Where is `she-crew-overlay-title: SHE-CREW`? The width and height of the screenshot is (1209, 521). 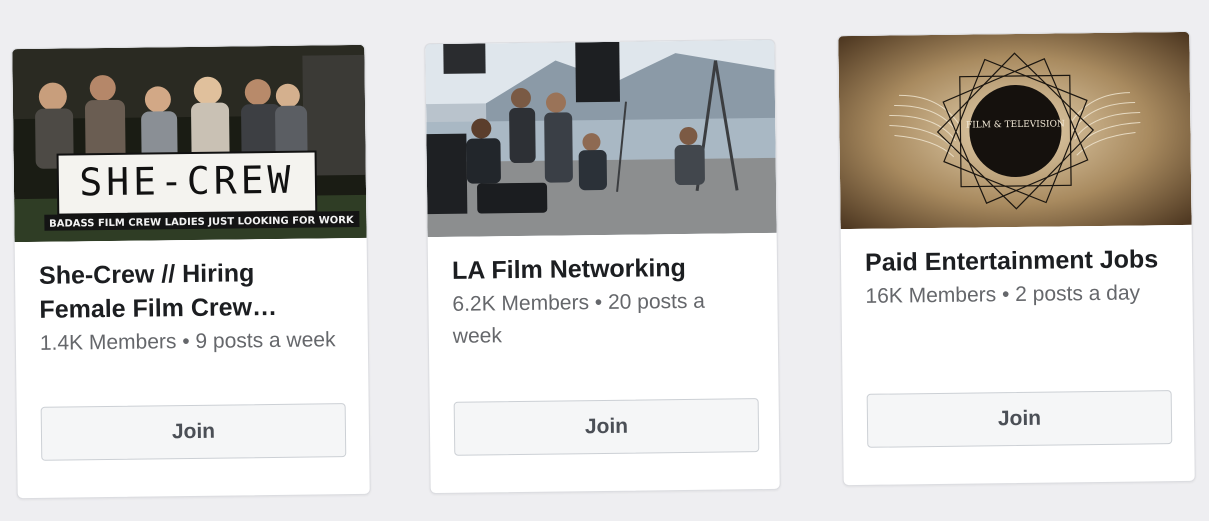 she-crew-overlay-title: SHE-CREW is located at coordinates (187, 181).